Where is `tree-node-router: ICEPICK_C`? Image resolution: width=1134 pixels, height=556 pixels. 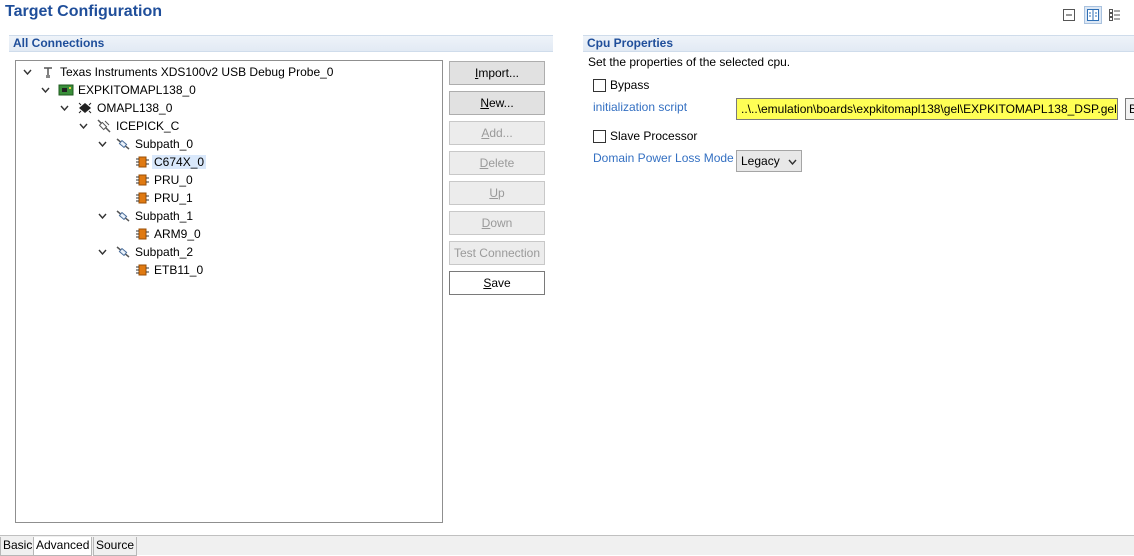
tree-node-router: ICEPICK_C is located at coordinates (129, 126).